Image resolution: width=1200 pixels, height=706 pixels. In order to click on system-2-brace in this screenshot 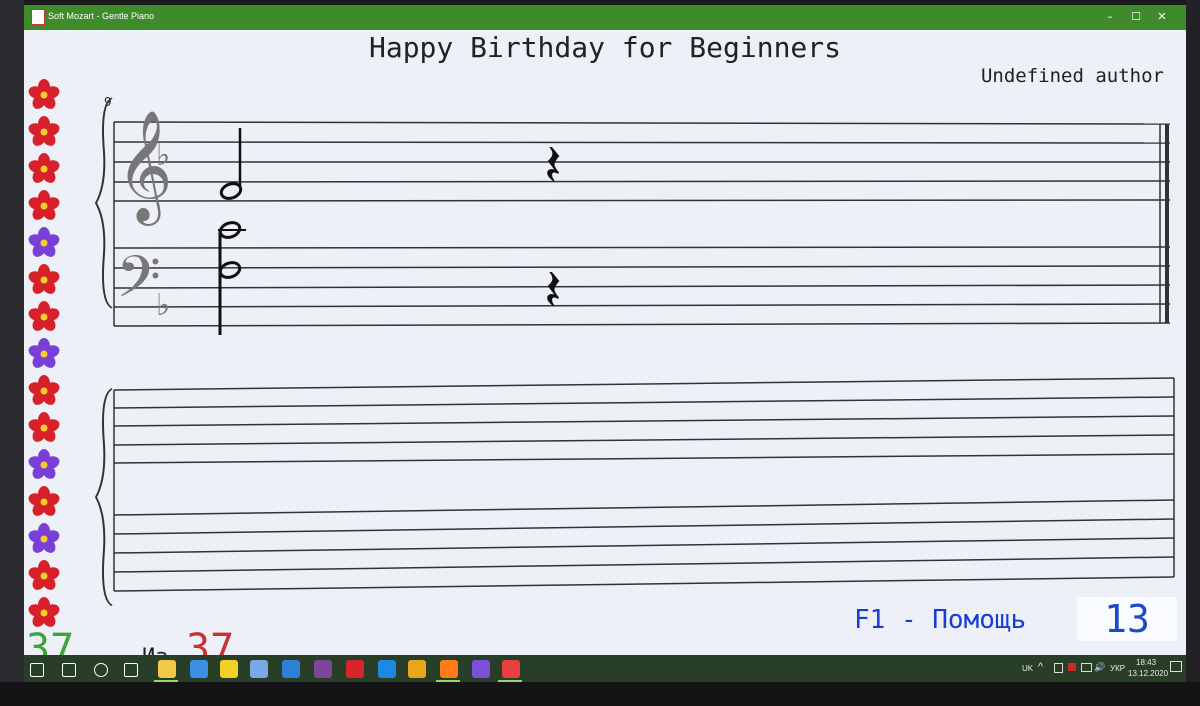, I will do `click(103, 497)`.